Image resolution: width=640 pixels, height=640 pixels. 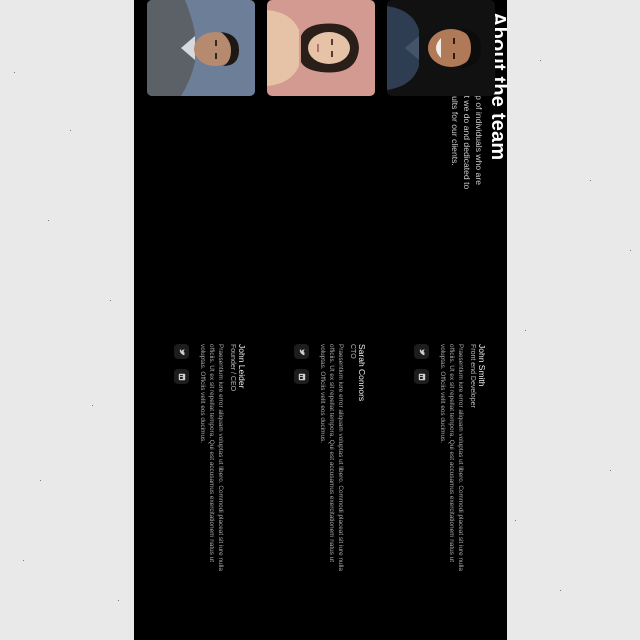 I want to click on member-name: John Leider, so click(x=242, y=366).